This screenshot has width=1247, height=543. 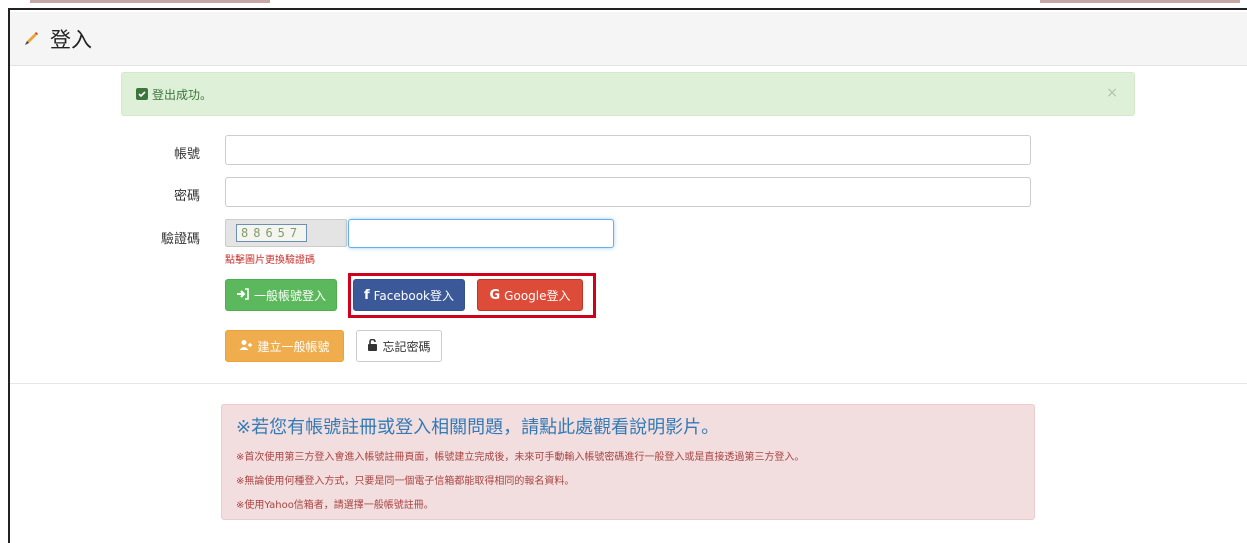 I want to click on general-login-button: 一般帳號登入, so click(x=281, y=295).